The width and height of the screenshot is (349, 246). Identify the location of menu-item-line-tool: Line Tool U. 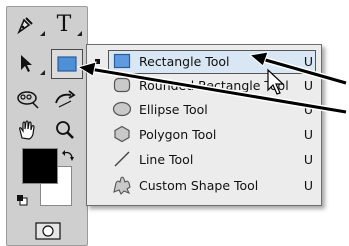
(204, 159).